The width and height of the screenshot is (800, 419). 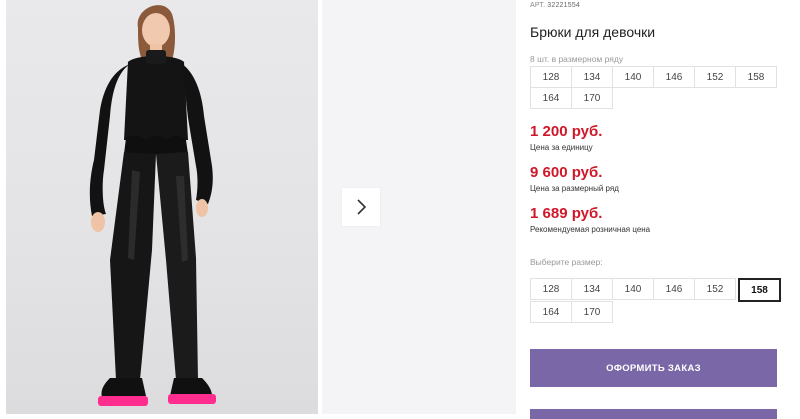 What do you see at coordinates (574, 188) in the screenshot?
I see `size-row-price-label: Цена за размерный ряд` at bounding box center [574, 188].